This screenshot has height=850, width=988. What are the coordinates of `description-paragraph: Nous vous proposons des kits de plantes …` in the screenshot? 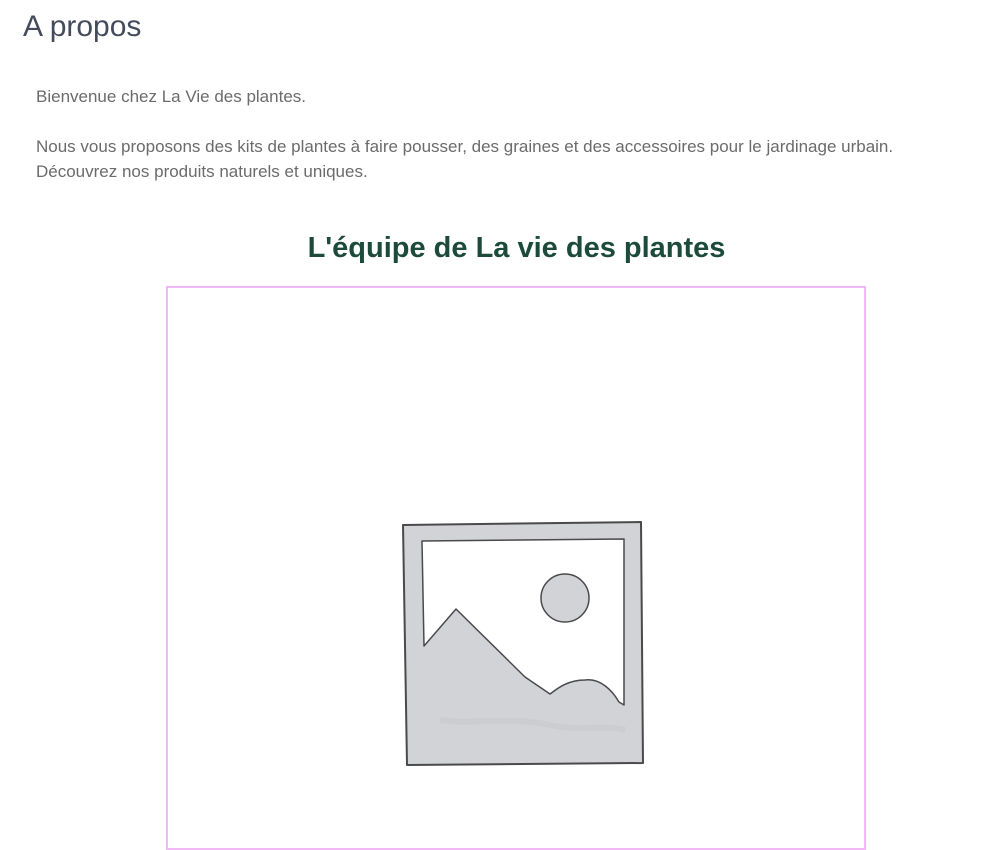 It's located at (496, 159).